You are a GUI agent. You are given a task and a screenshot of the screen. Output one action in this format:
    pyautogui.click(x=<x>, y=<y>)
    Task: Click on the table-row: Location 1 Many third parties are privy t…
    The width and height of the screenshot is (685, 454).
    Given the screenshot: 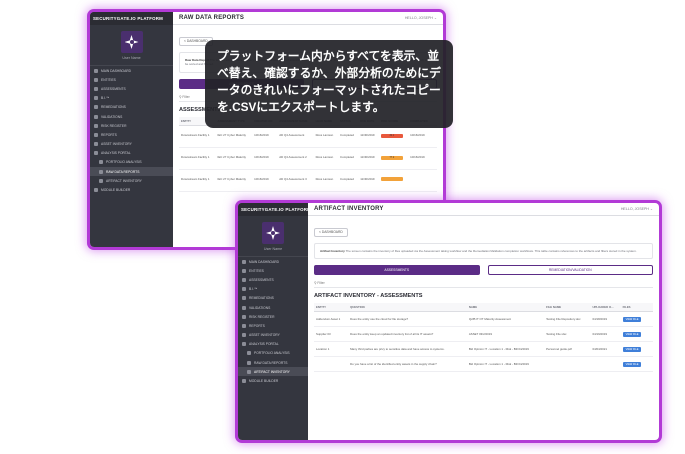 What is the action you would take?
    pyautogui.click(x=483, y=349)
    